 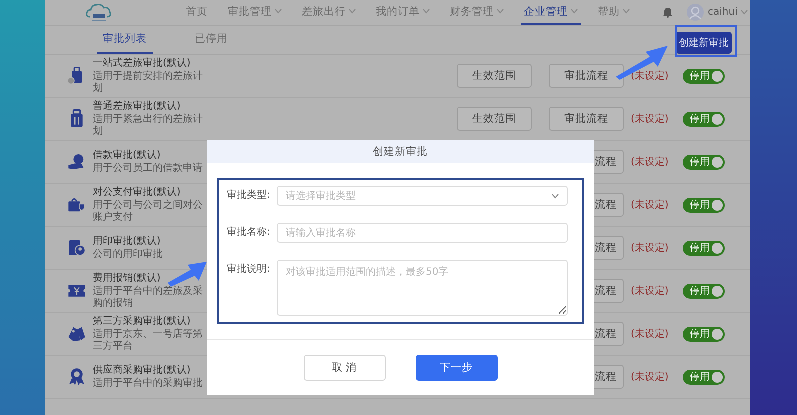 I want to click on nav-item: 财务管理, so click(x=477, y=12).